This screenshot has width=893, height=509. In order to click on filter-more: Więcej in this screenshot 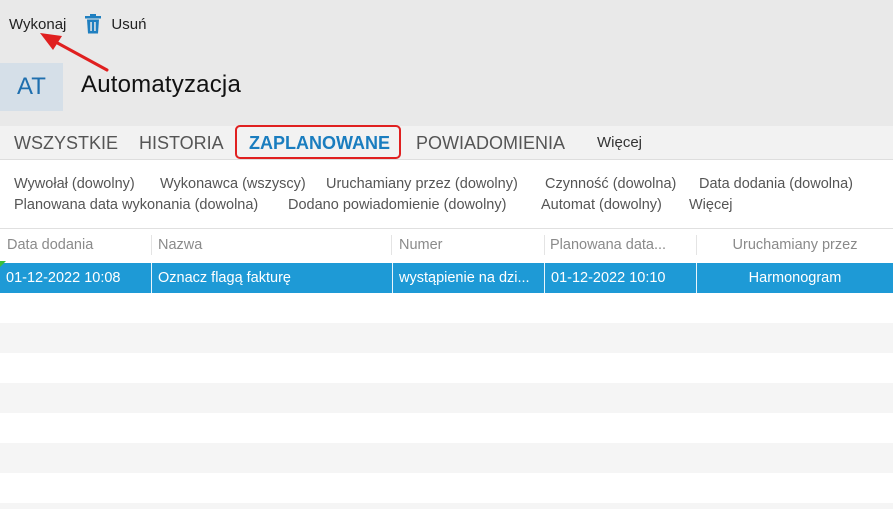, I will do `click(711, 205)`.